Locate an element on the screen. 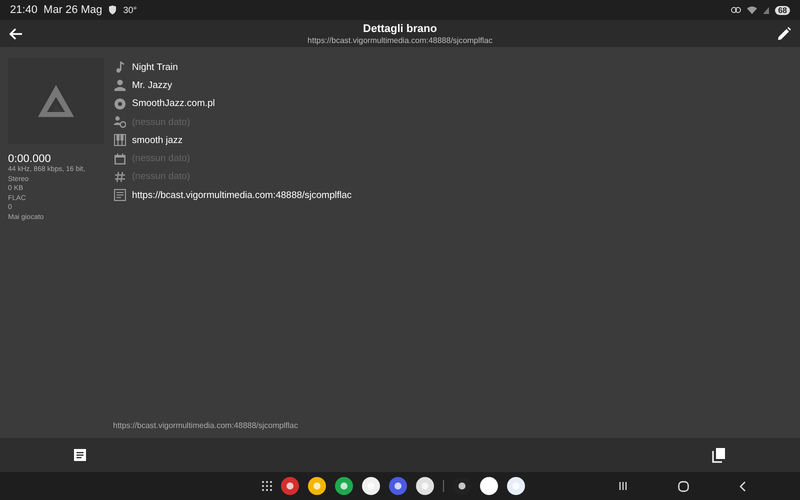 The height and width of the screenshot is (500, 800). document-icon is located at coordinates (120, 195).